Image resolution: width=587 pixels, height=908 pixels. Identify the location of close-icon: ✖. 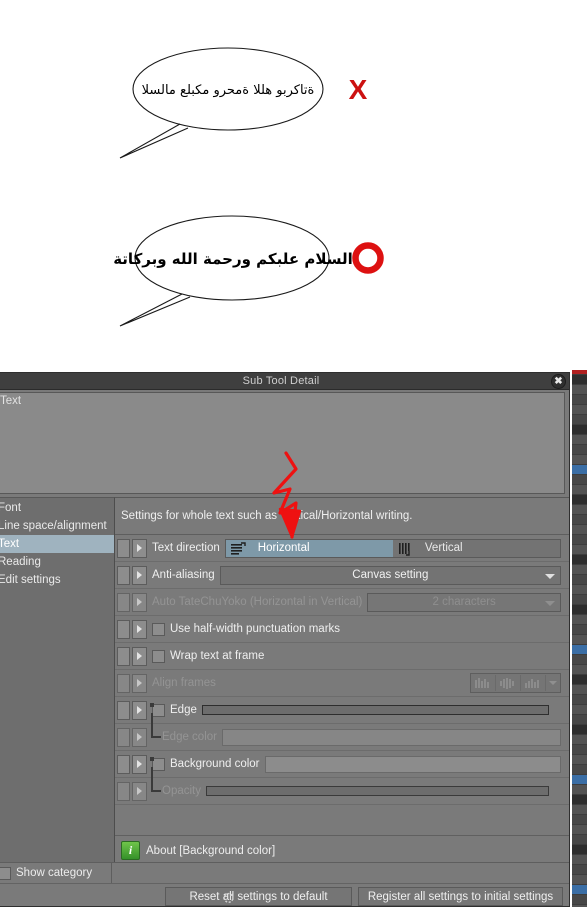
(558, 381).